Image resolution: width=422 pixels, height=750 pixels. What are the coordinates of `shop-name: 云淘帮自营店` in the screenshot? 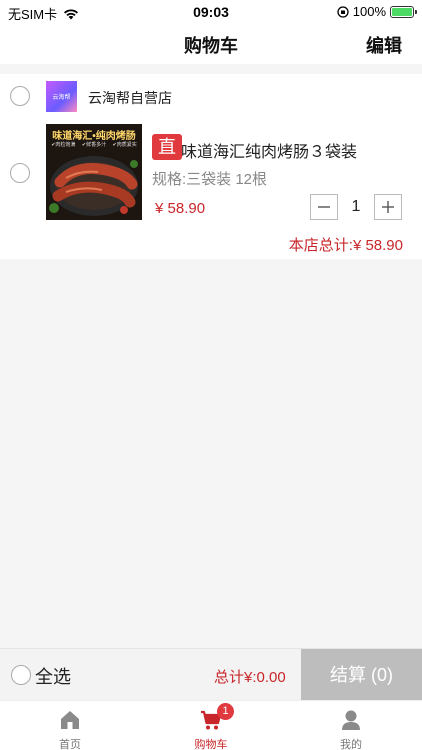 It's located at (130, 98).